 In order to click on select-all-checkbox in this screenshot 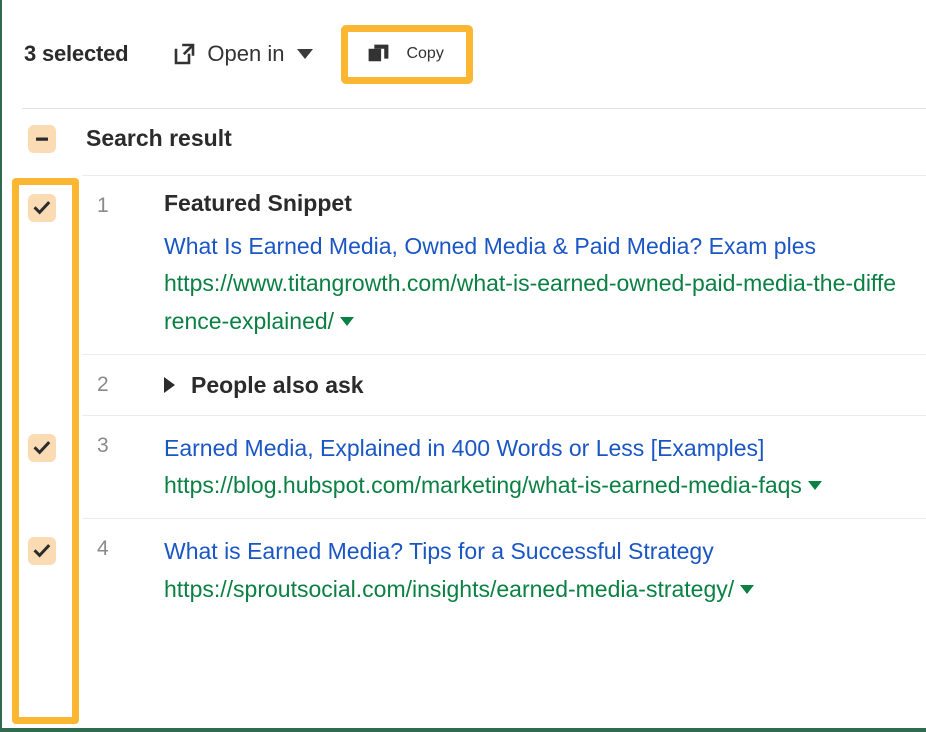, I will do `click(42, 139)`.